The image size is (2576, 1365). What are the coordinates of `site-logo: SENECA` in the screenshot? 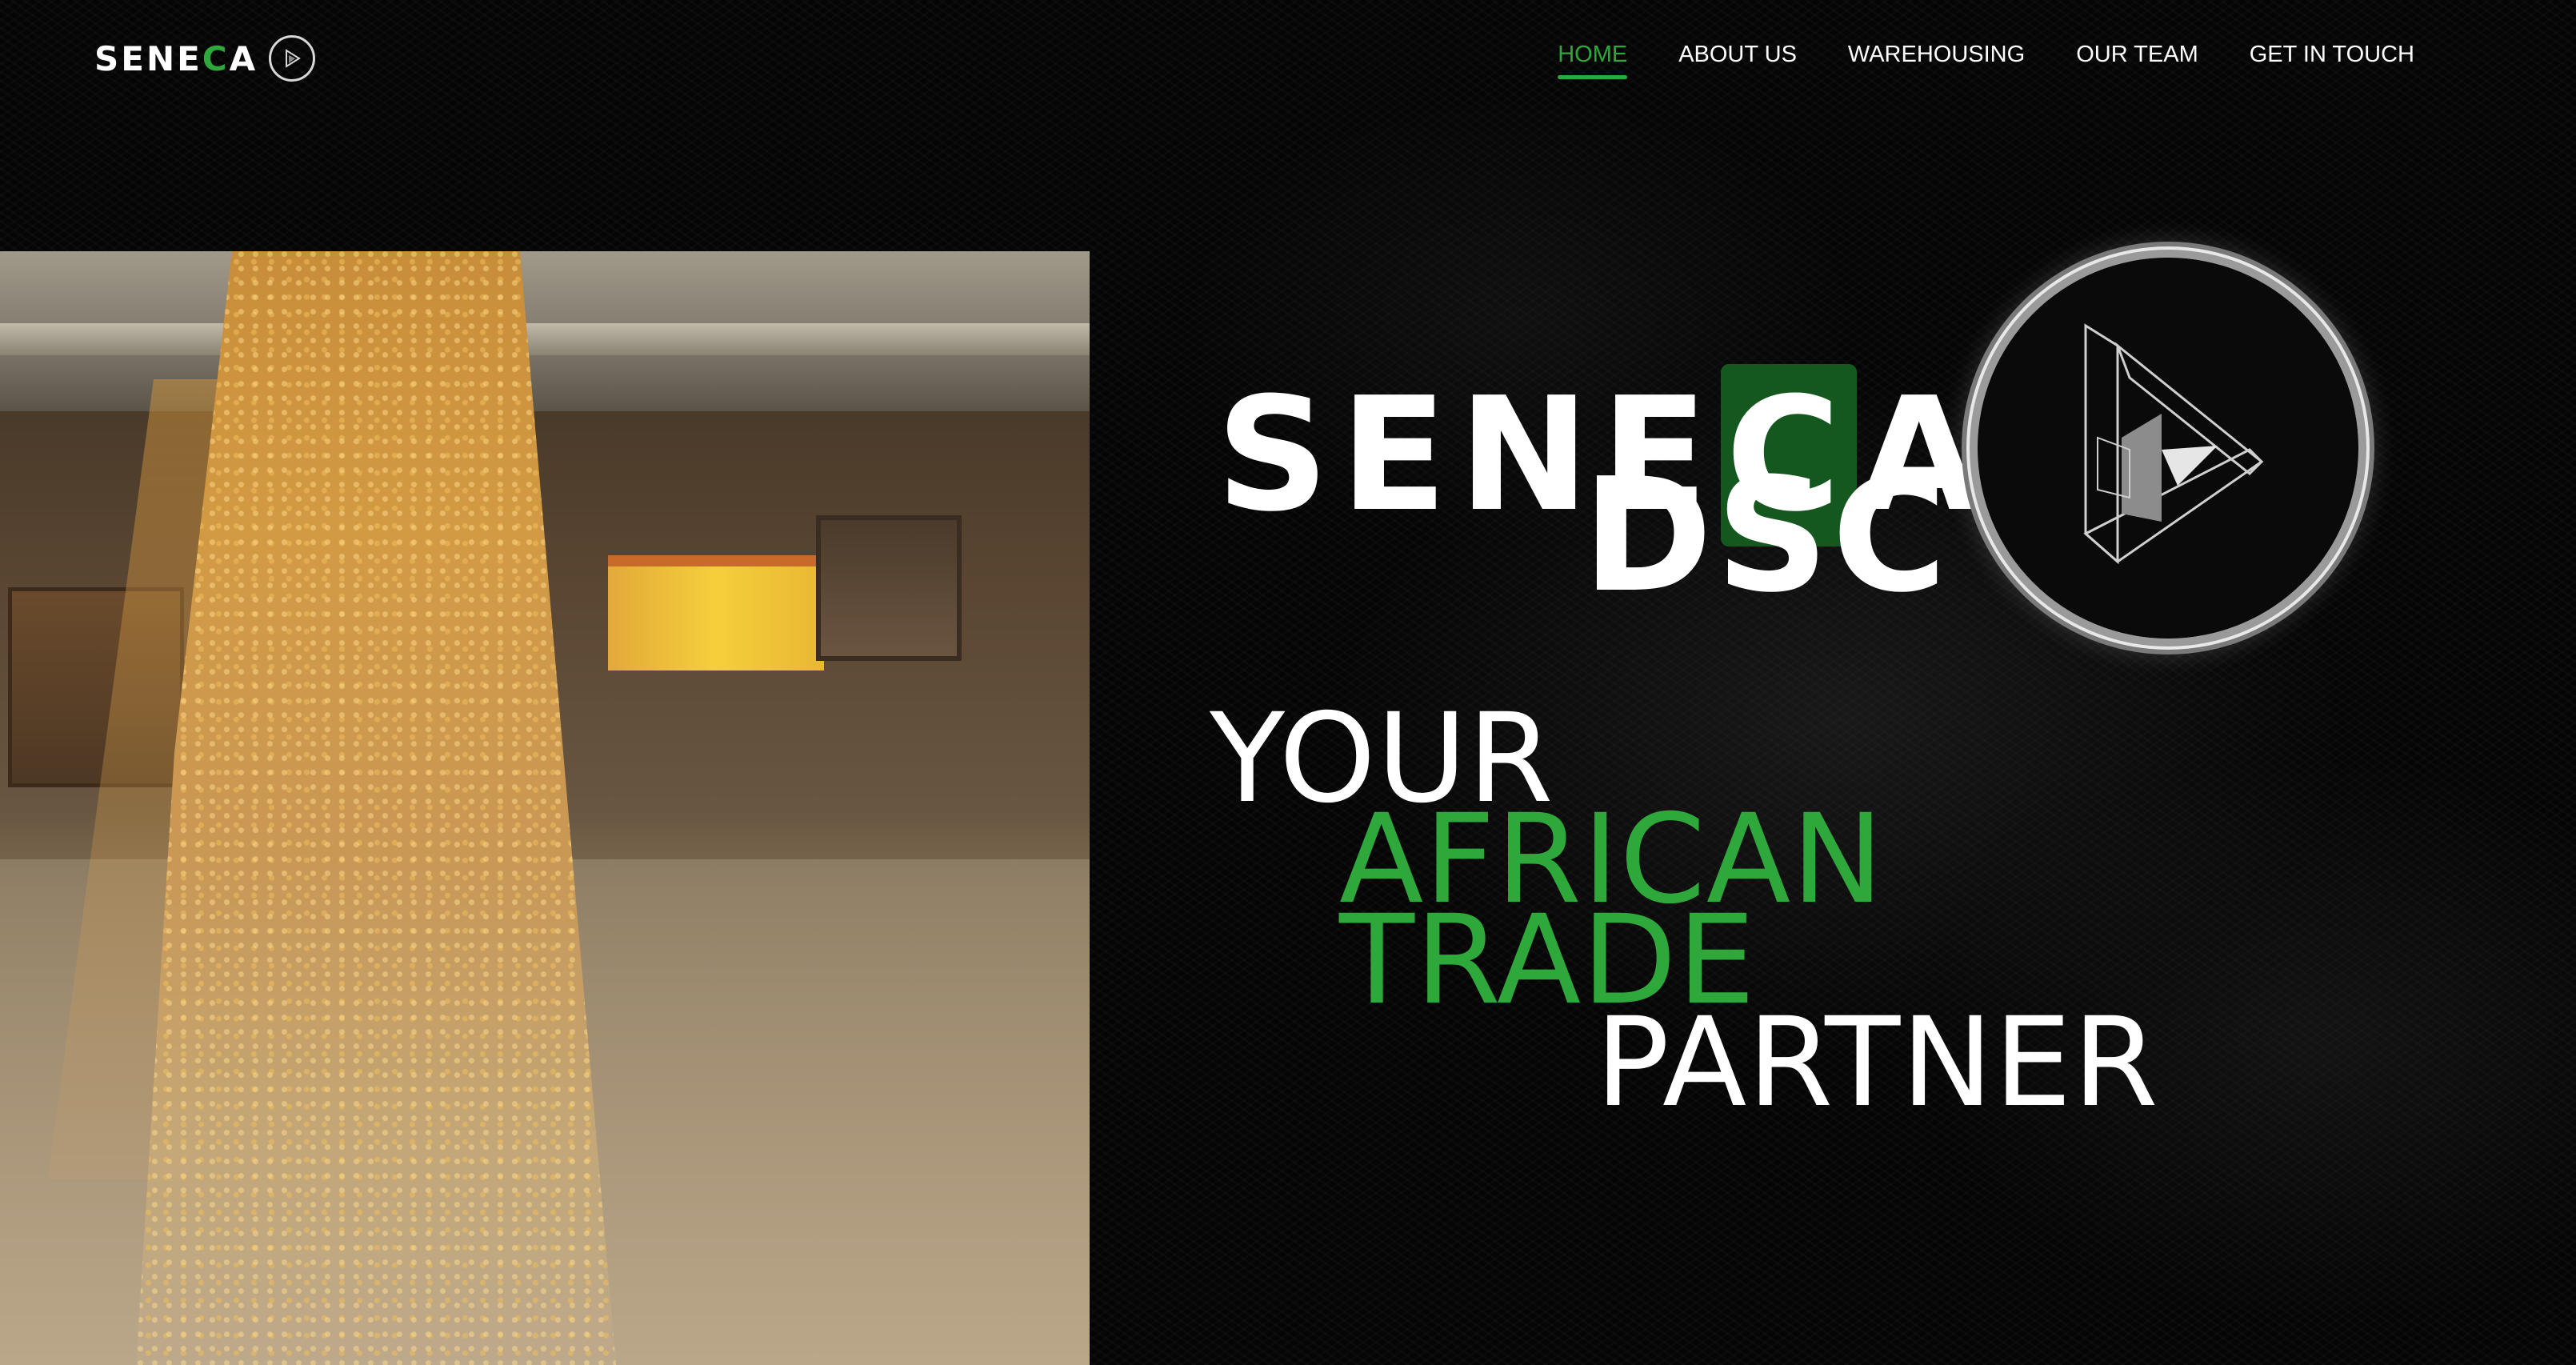 It's located at (205, 58).